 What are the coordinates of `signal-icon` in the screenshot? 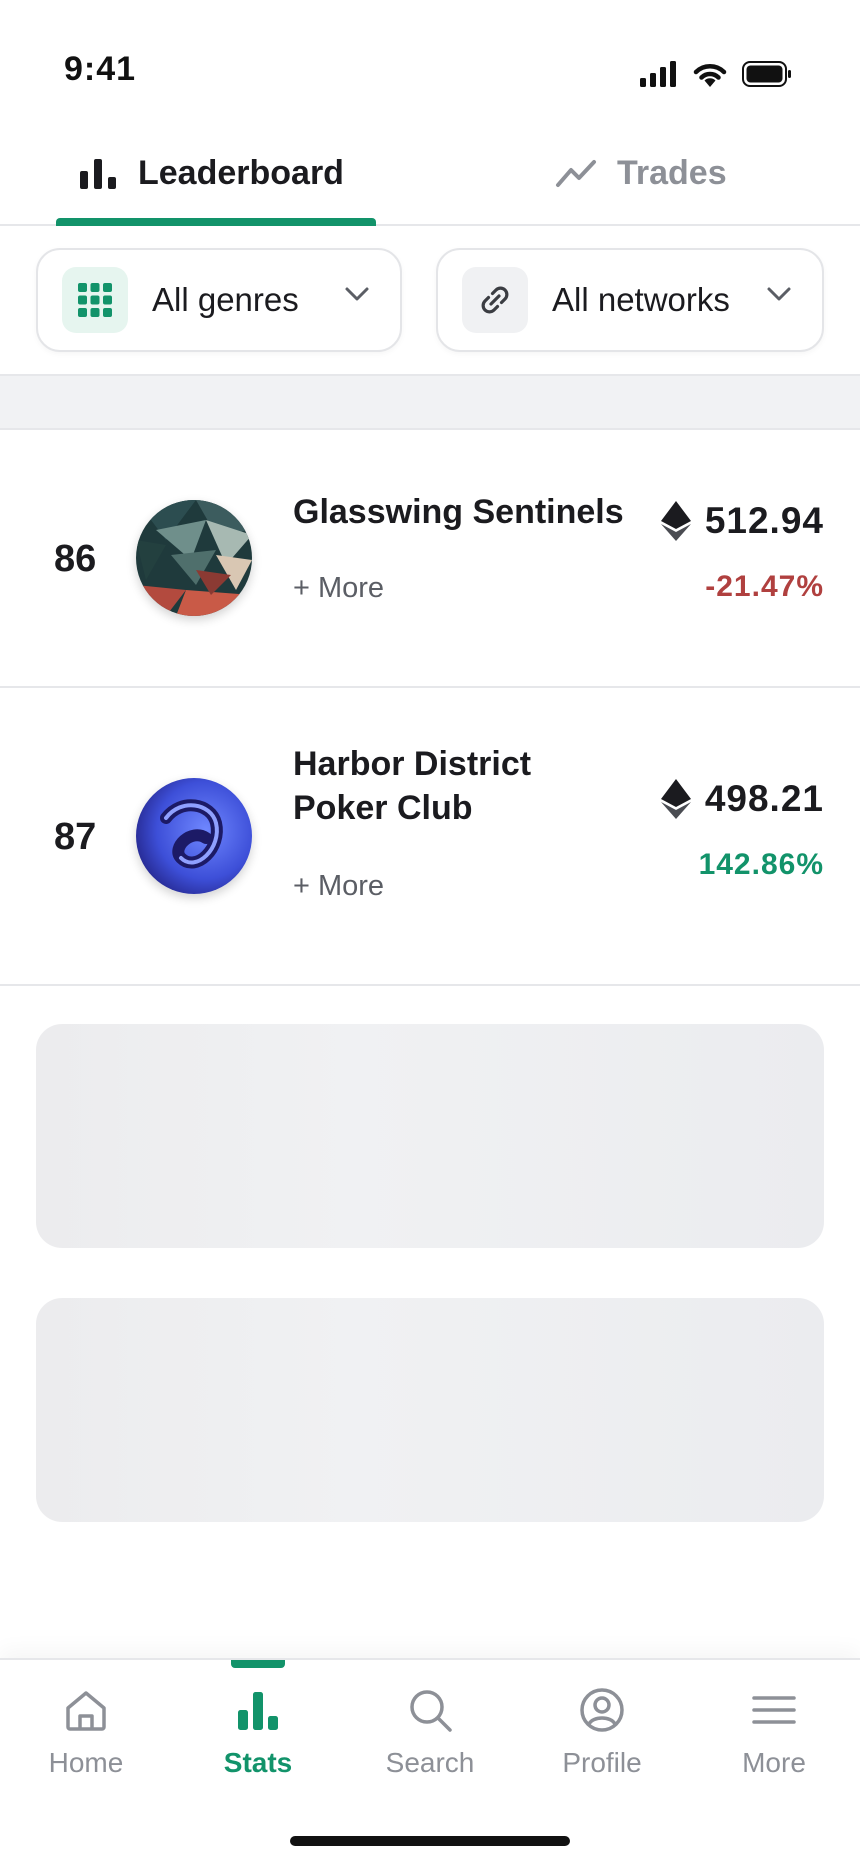 It's located at (658, 74).